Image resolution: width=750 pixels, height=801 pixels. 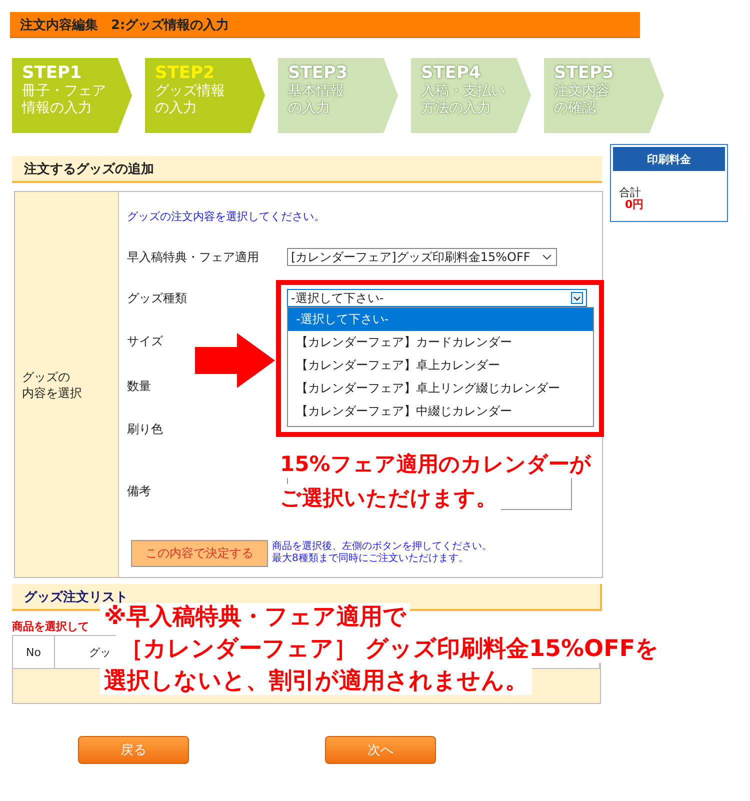 What do you see at coordinates (139, 491) in the screenshot?
I see `field-label: 備考` at bounding box center [139, 491].